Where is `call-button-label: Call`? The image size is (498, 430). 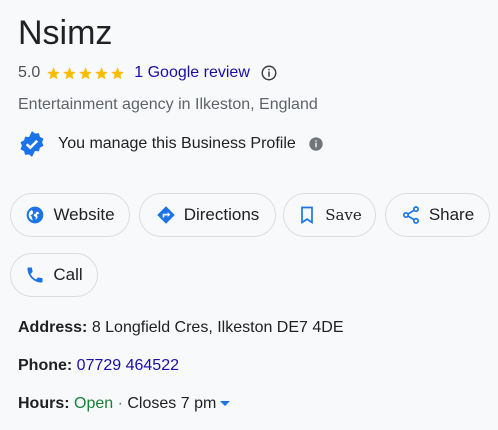 call-button-label: Call is located at coordinates (68, 274).